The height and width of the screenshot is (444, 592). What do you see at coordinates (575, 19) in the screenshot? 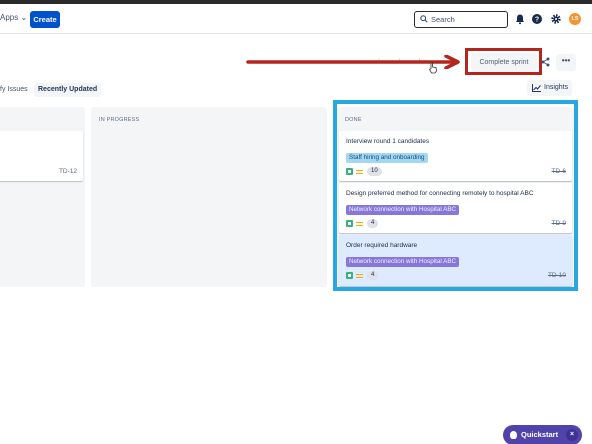
I see `avatar: LS` at bounding box center [575, 19].